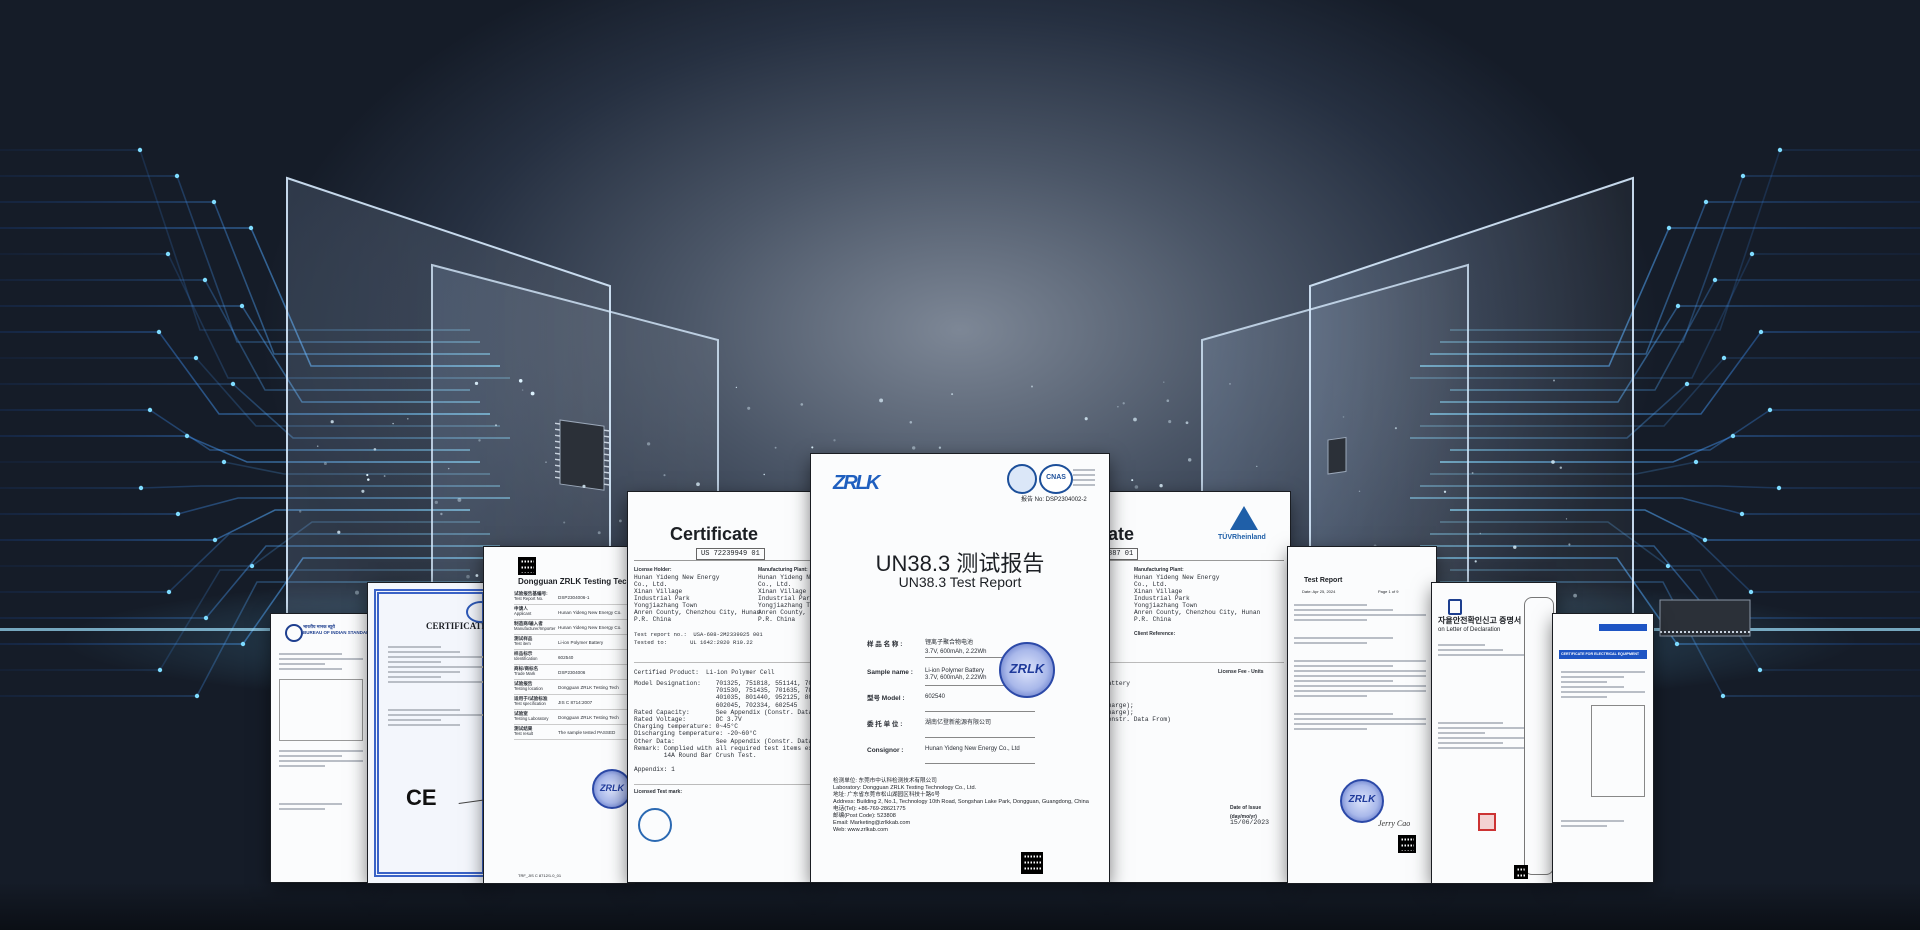 The width and height of the screenshot is (1920, 930). I want to click on zrlk-field-value: Li-ion Polymer Battery, so click(581, 642).